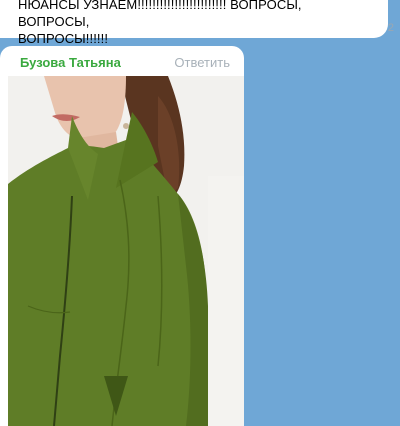  What do you see at coordinates (122, 61) in the screenshot?
I see `message-header: Бузова Татьяна Ответить` at bounding box center [122, 61].